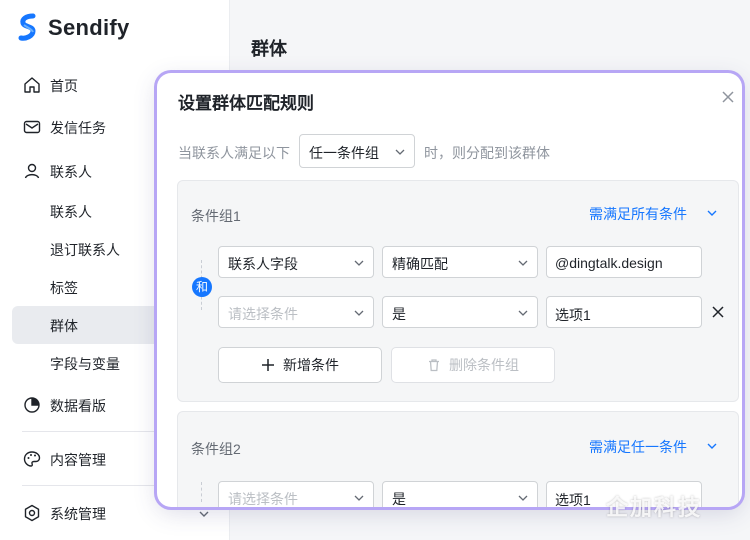 Image resolution: width=750 pixels, height=540 pixels. I want to click on nav-fields-variables-label: 字段与变量, so click(85, 364).